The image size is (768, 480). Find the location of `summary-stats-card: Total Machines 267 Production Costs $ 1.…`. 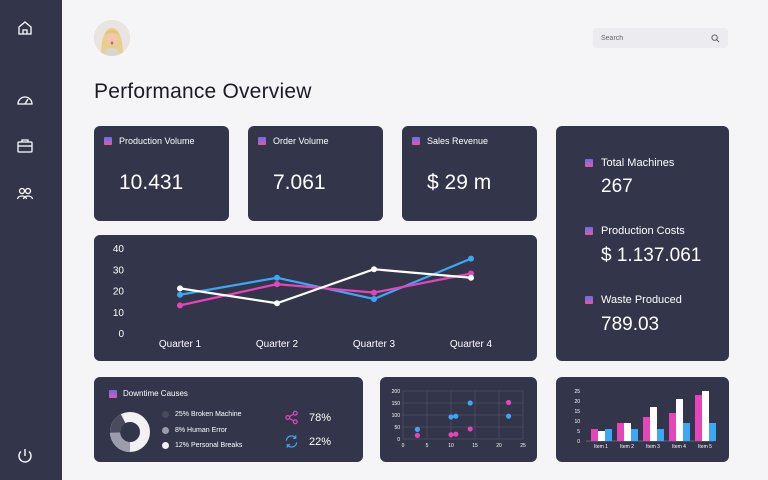

summary-stats-card: Total Machines 267 Production Costs $ 1.… is located at coordinates (642, 243).